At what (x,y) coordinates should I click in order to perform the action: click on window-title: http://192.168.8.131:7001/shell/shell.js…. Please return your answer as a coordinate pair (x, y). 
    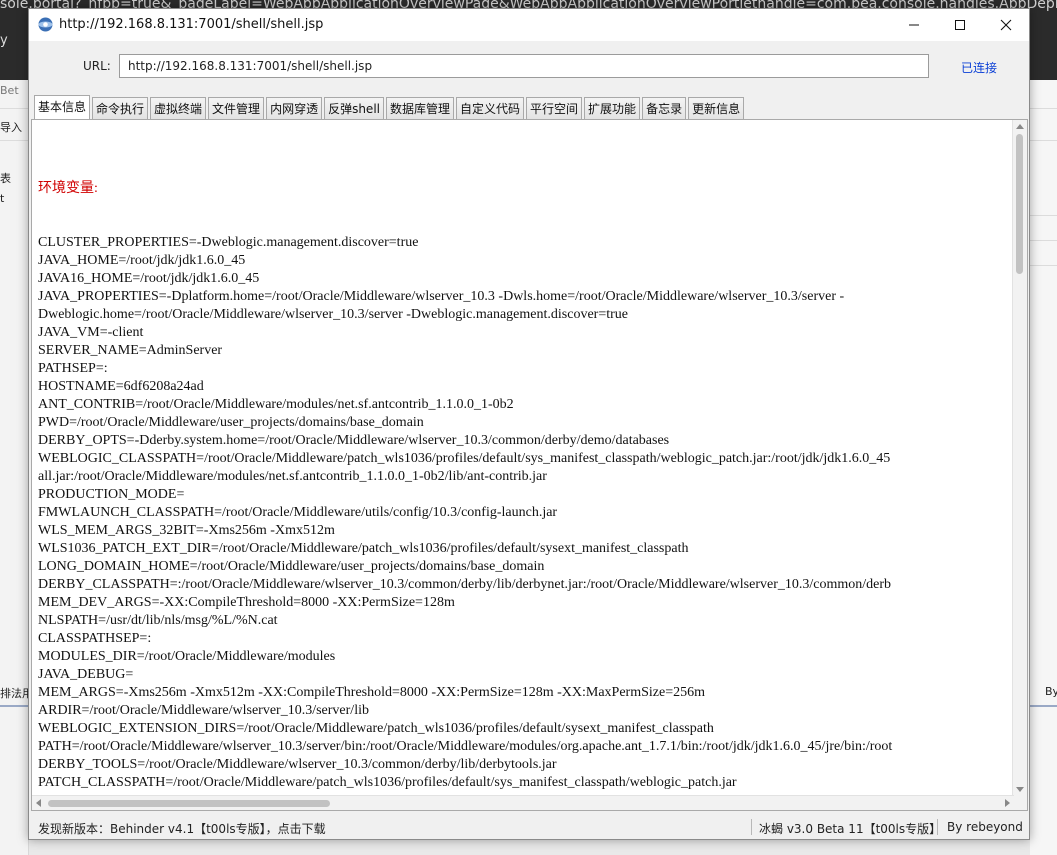
    Looking at the image, I should click on (191, 24).